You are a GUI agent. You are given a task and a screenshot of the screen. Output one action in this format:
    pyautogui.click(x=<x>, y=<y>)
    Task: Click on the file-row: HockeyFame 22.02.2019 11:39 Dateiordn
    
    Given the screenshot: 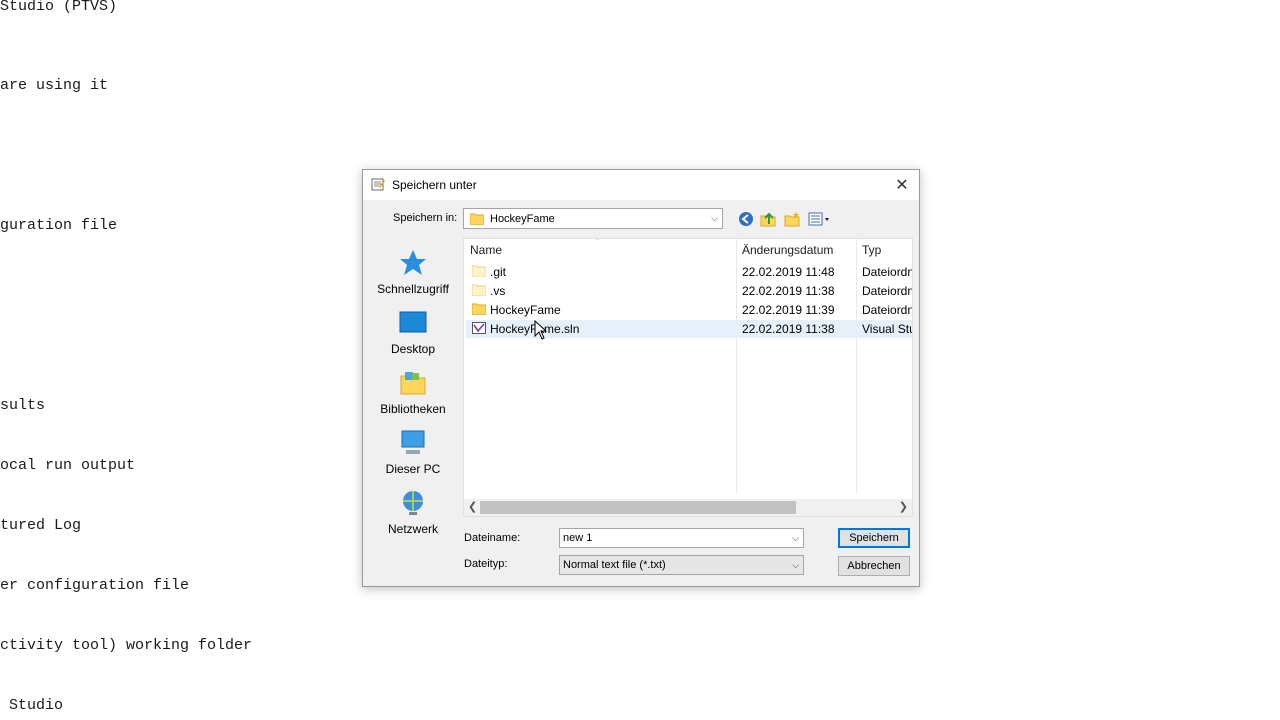 What is the action you would take?
    pyautogui.click(x=689, y=310)
    